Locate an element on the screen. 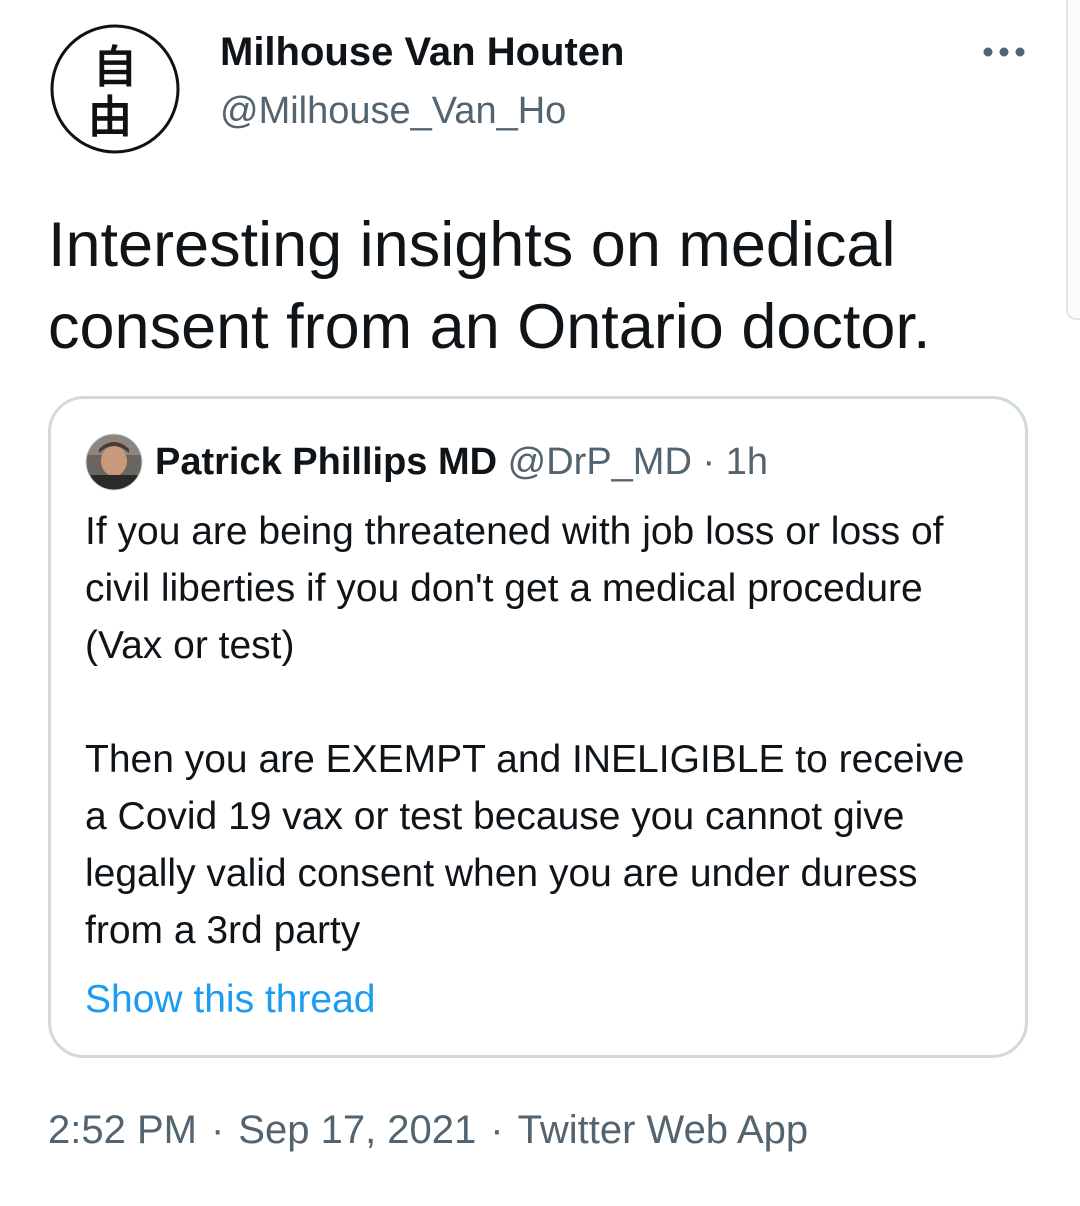 Image resolution: width=1080 pixels, height=1206 pixels. ellipsis-icon is located at coordinates (1004, 52).